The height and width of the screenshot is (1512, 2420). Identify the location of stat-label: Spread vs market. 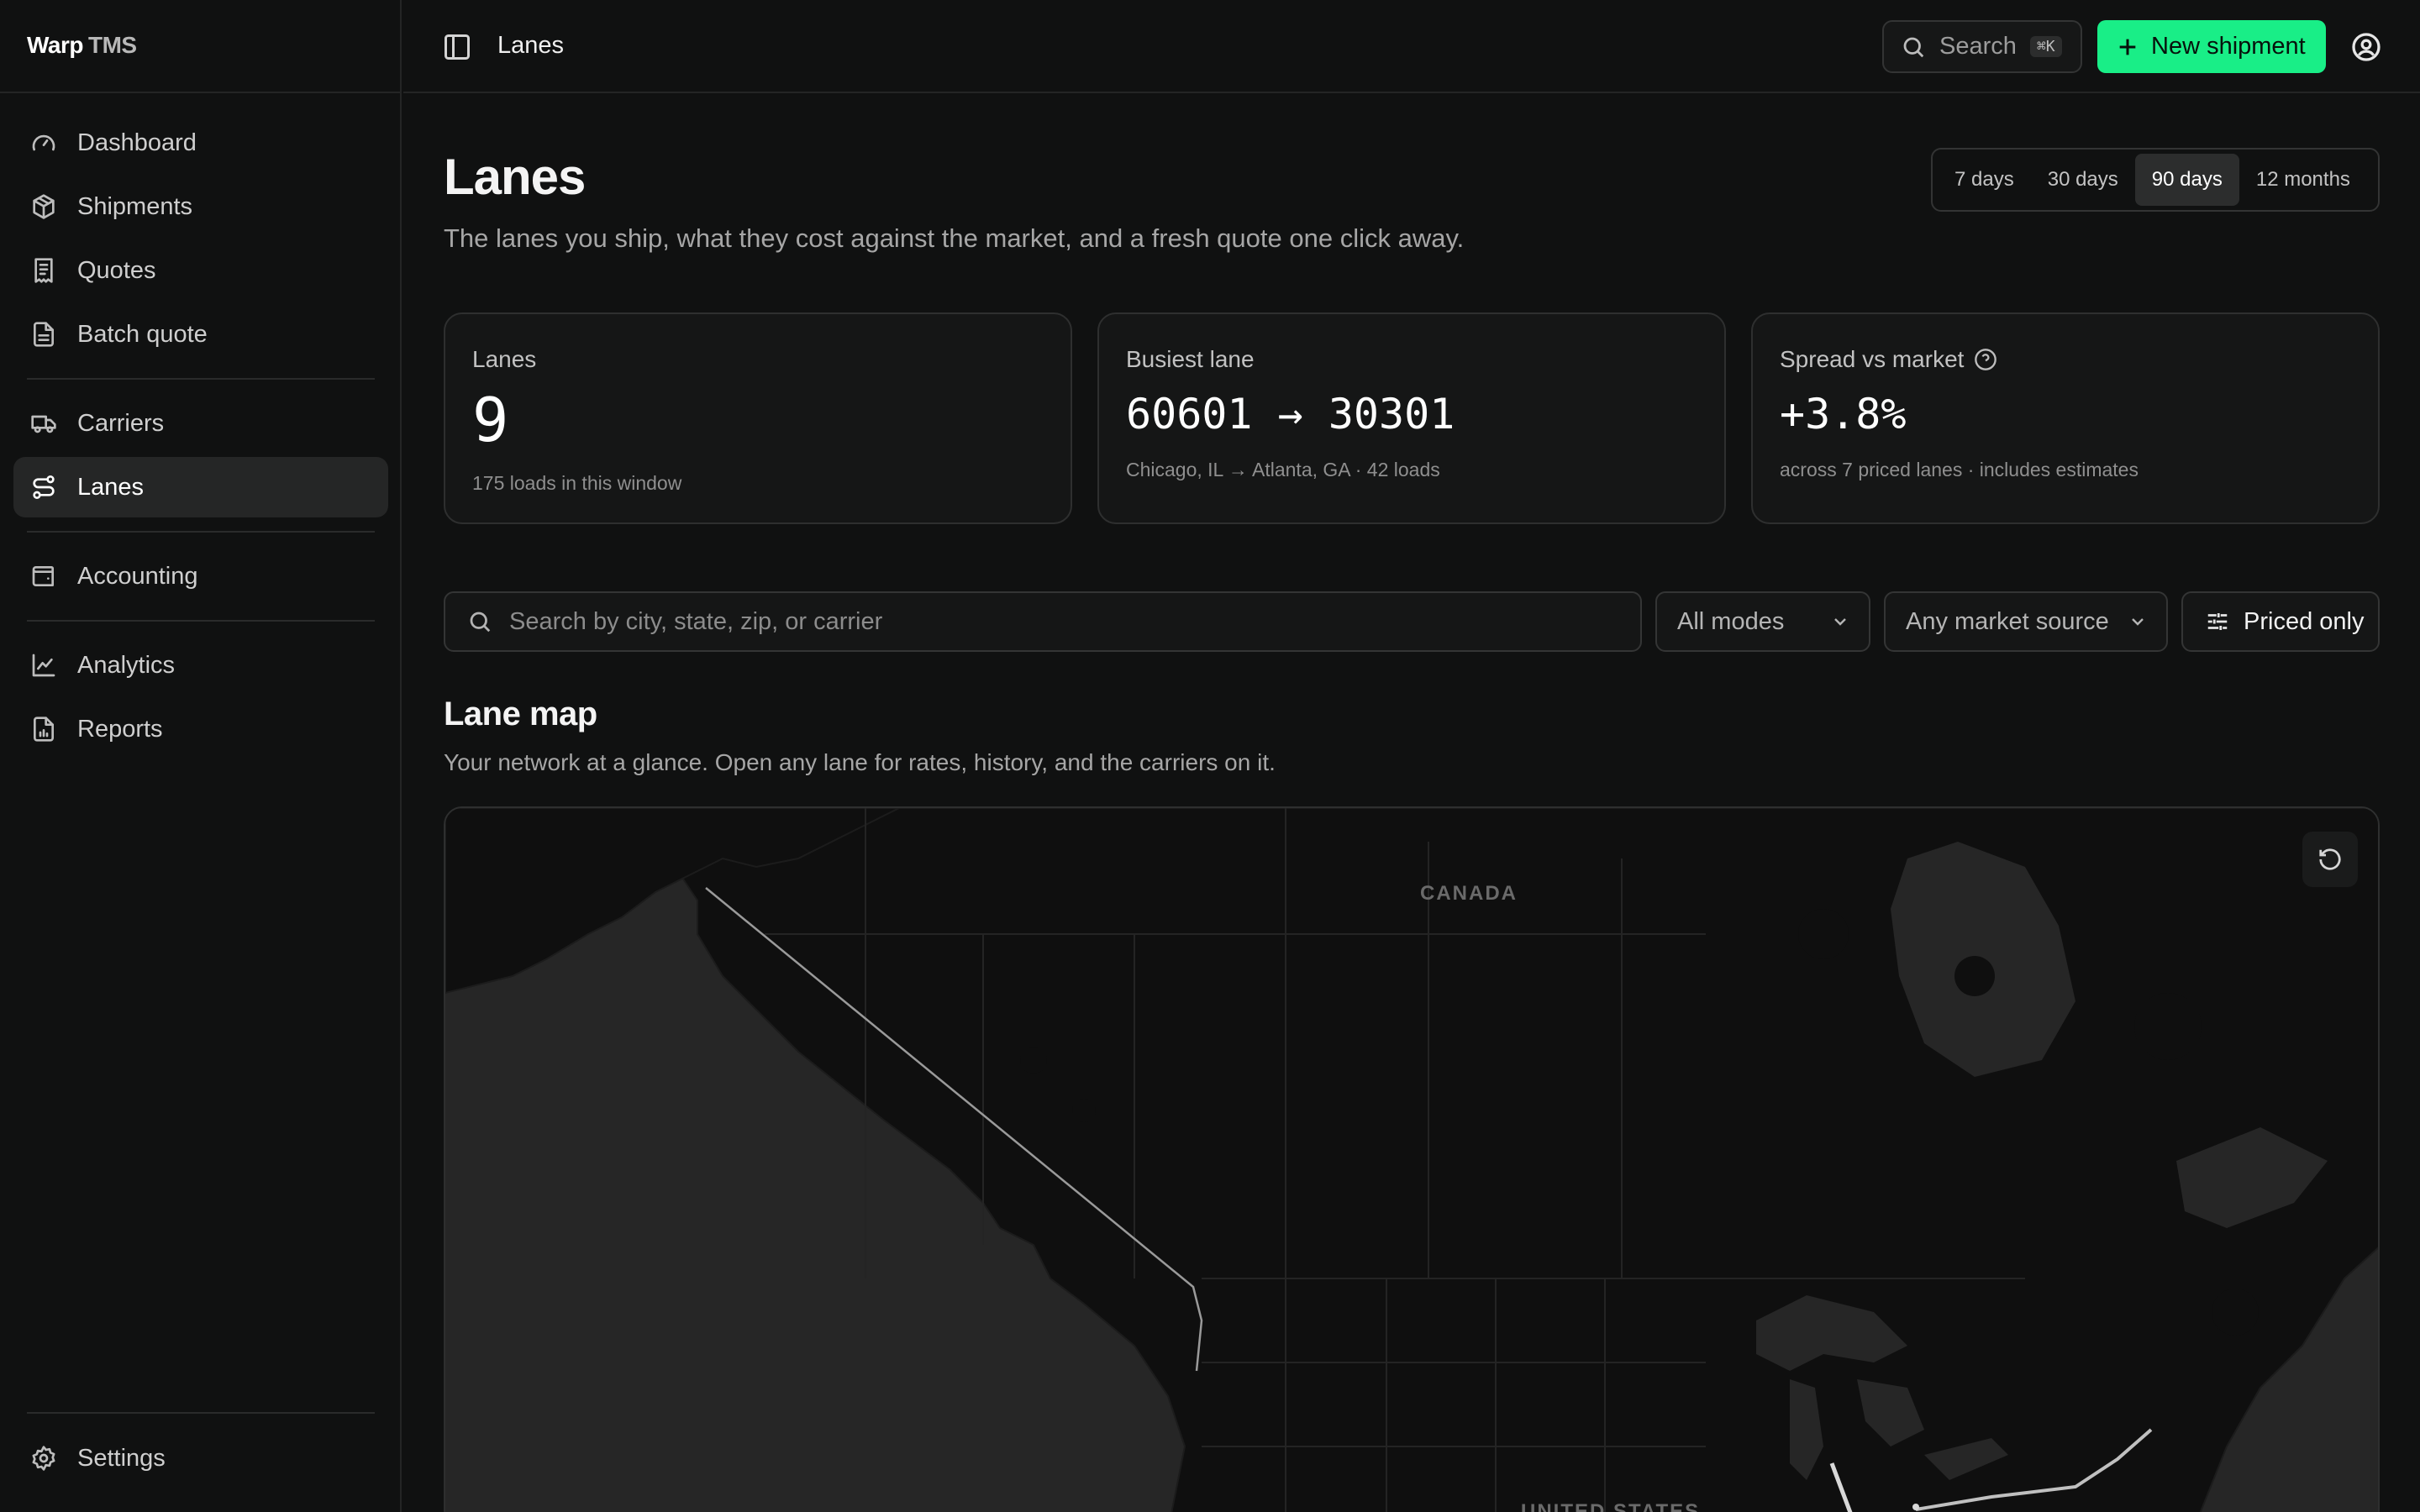
(1888, 359).